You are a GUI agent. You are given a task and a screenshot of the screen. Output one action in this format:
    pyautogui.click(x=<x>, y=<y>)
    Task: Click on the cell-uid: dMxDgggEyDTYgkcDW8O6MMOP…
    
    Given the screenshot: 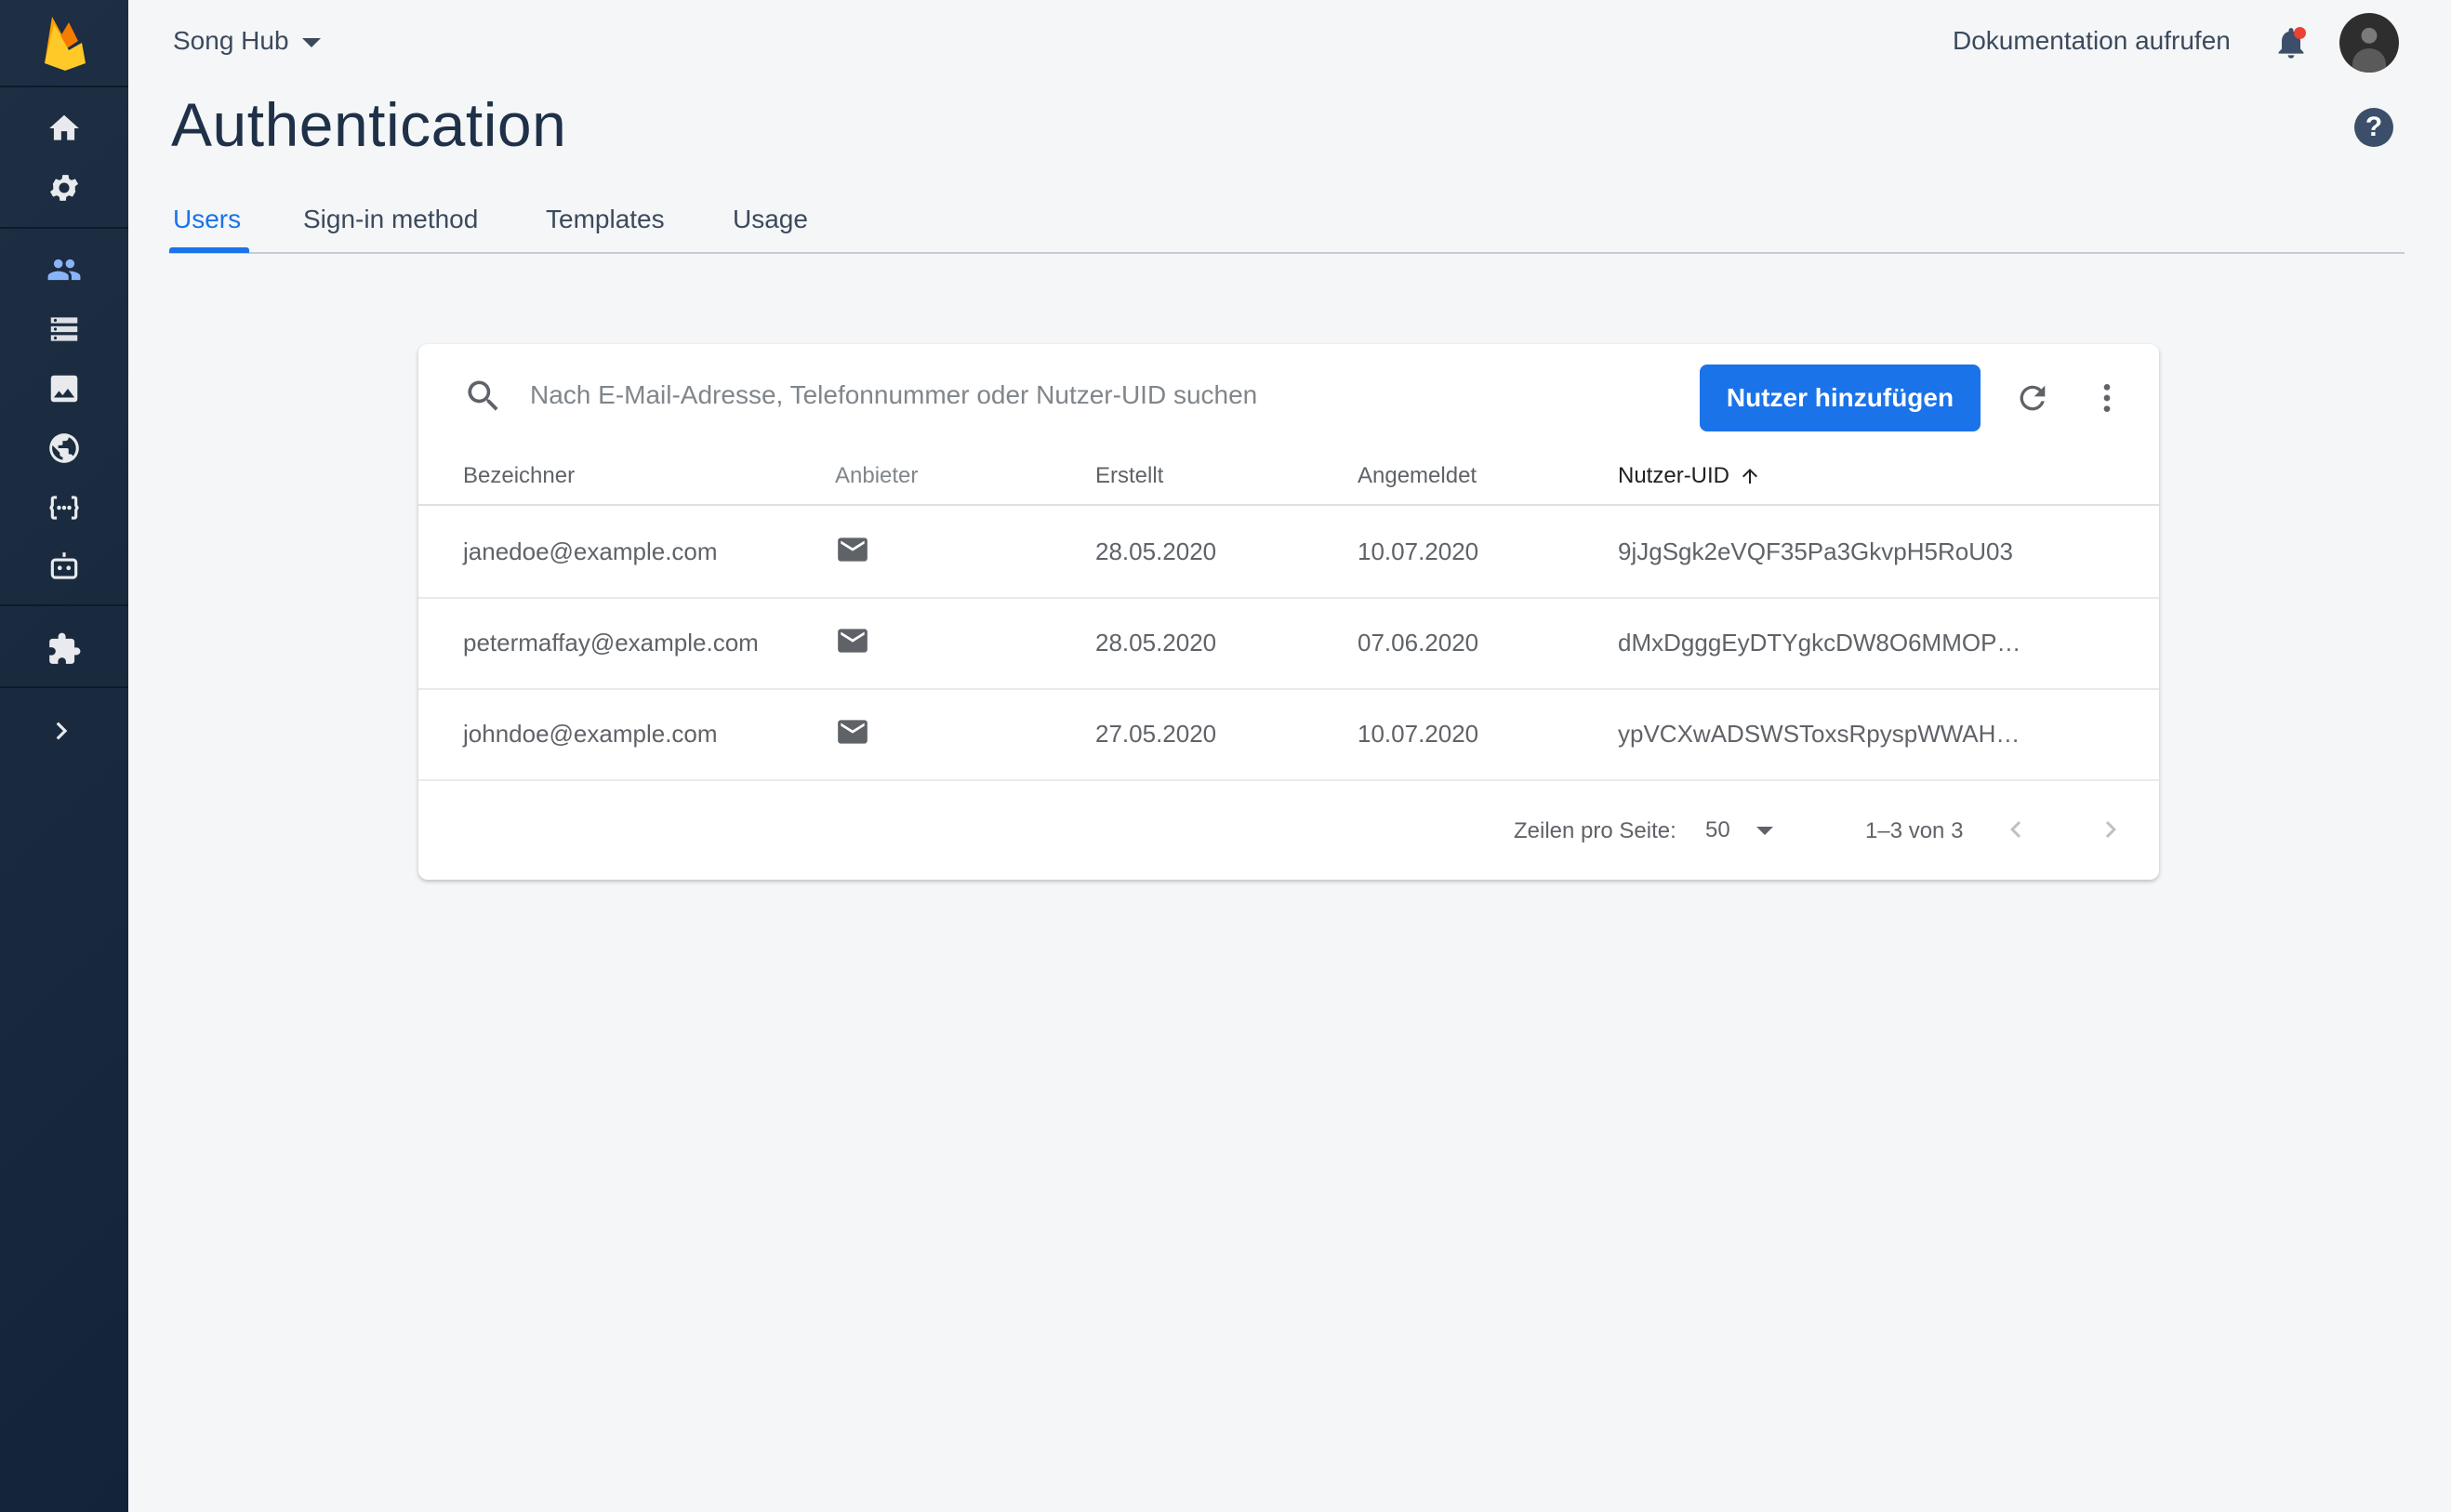 What is the action you would take?
    pyautogui.click(x=1820, y=643)
    